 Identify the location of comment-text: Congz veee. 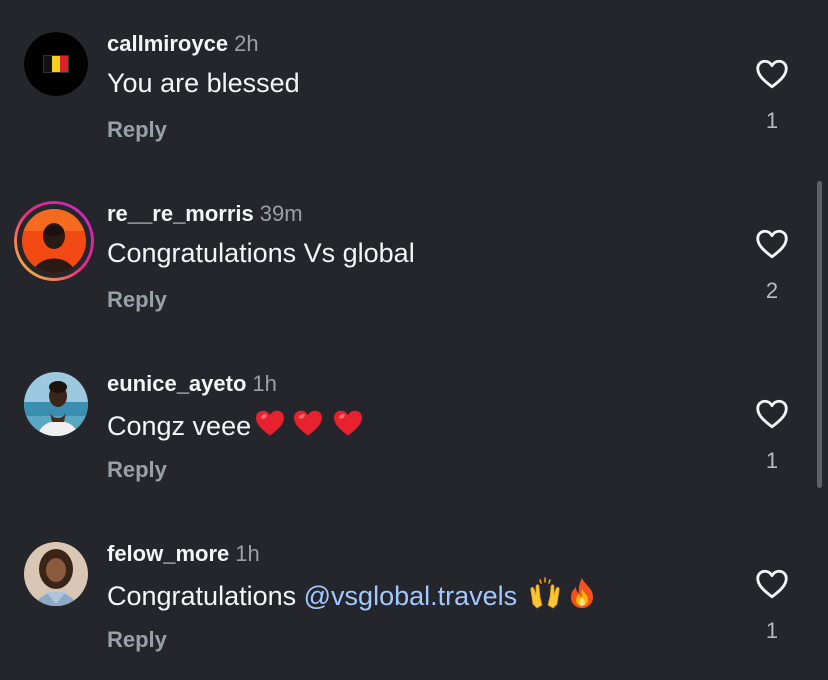
(237, 426).